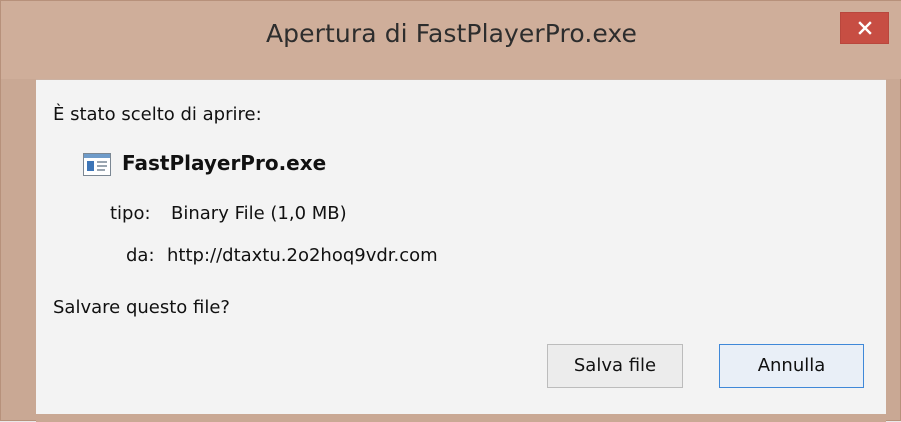 The width and height of the screenshot is (901, 422). What do you see at coordinates (130, 213) in the screenshot?
I see `file-type-label: tipo:` at bounding box center [130, 213].